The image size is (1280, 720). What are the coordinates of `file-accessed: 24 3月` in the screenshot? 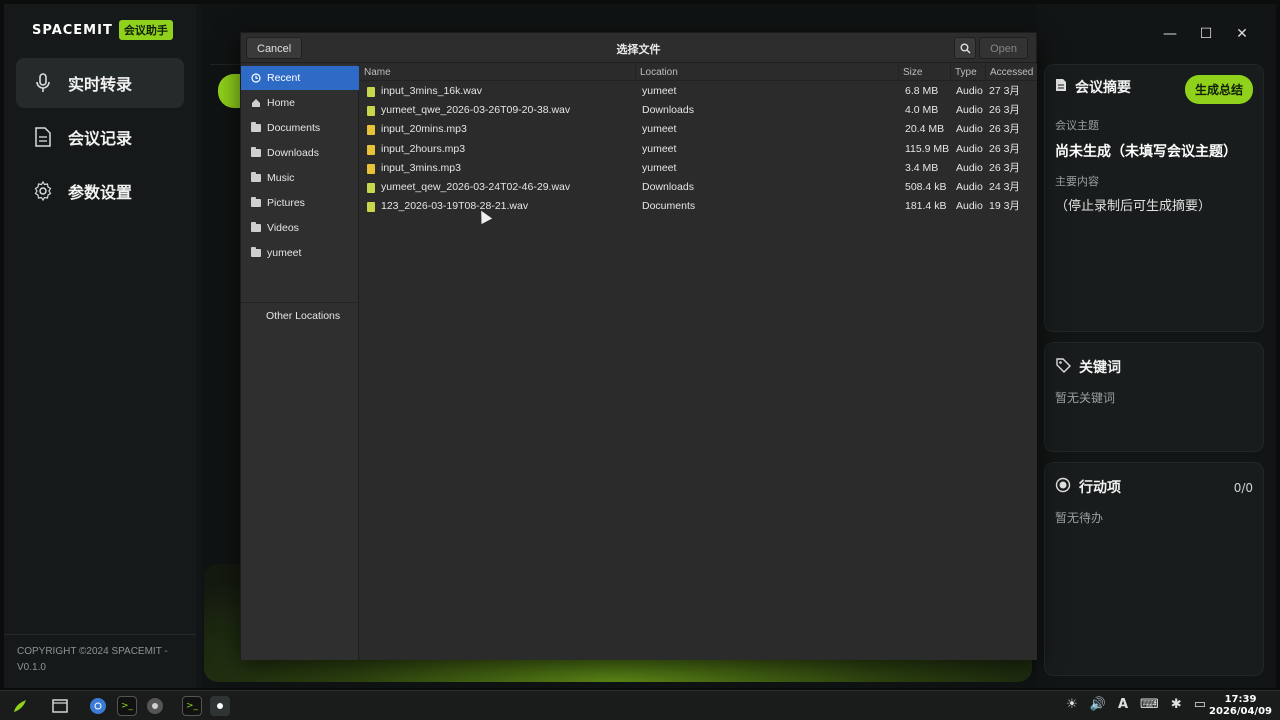 It's located at (1004, 187).